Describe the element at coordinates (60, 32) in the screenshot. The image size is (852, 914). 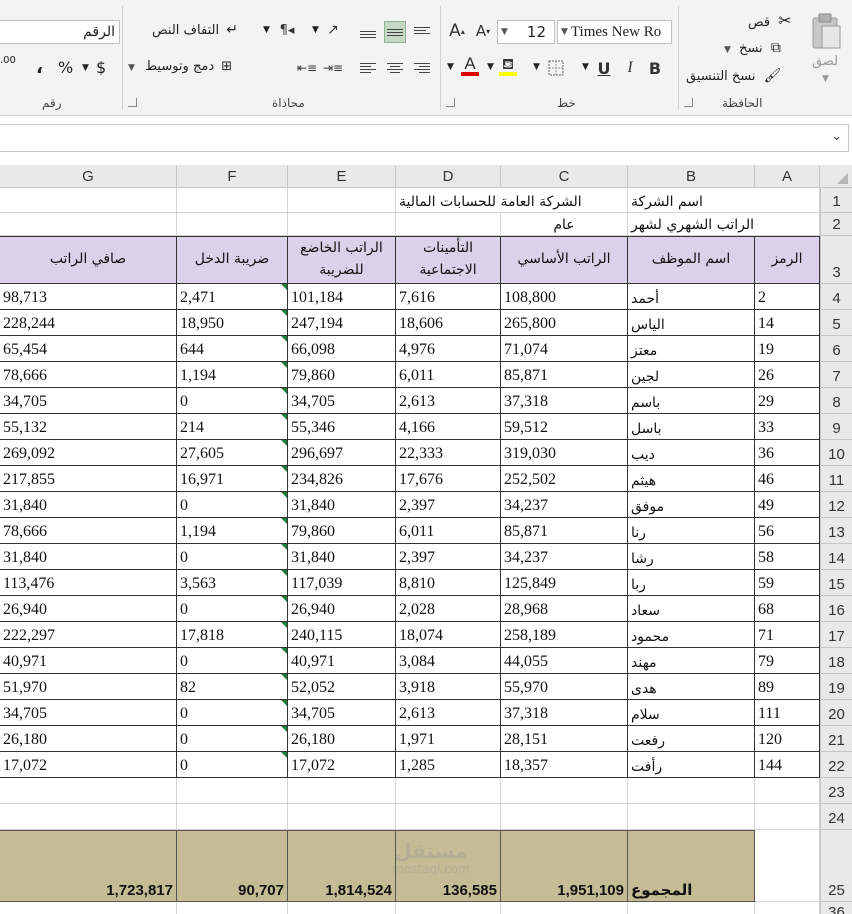
I see `number-format-combo: الرقم` at that location.